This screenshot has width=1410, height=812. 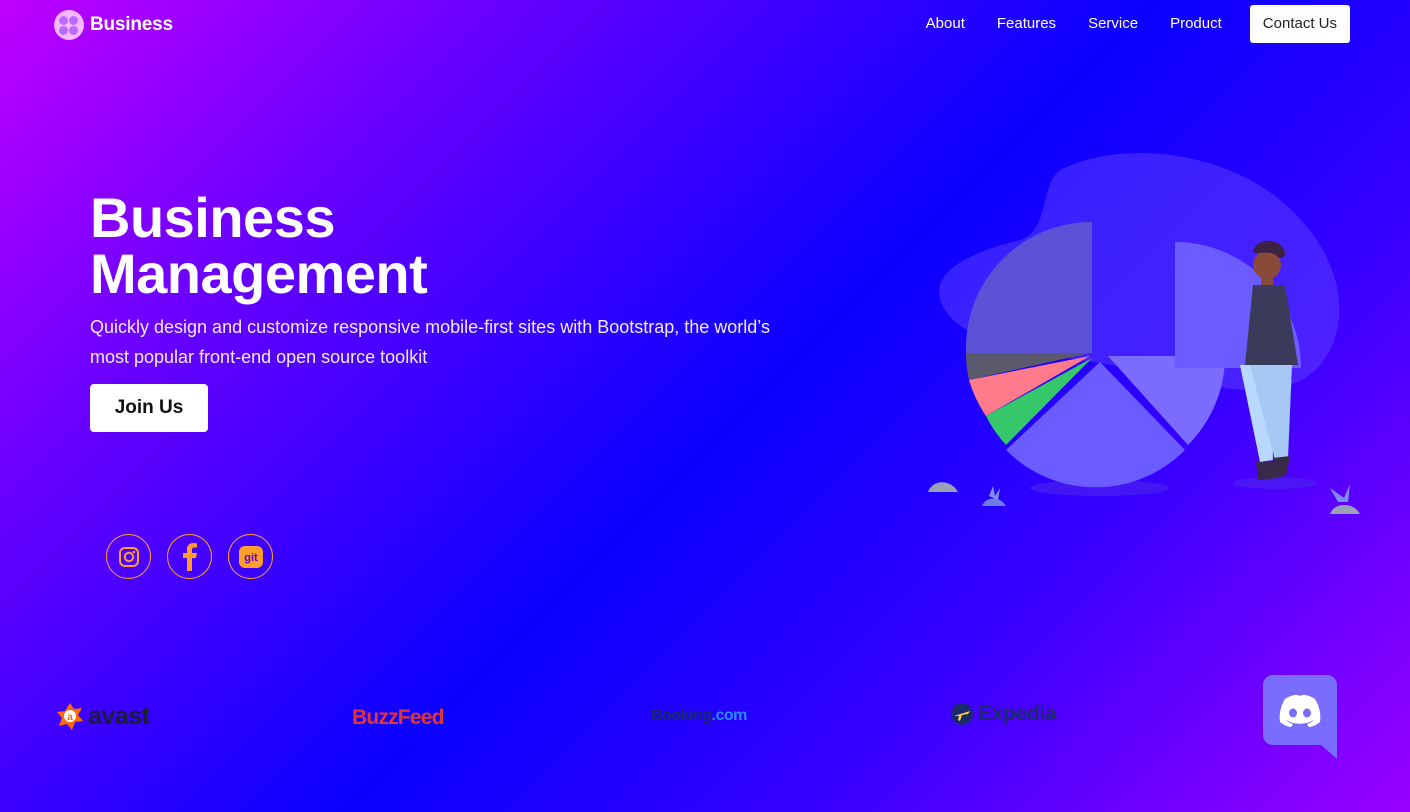 What do you see at coordinates (131, 24) in the screenshot?
I see `brand-name: Business` at bounding box center [131, 24].